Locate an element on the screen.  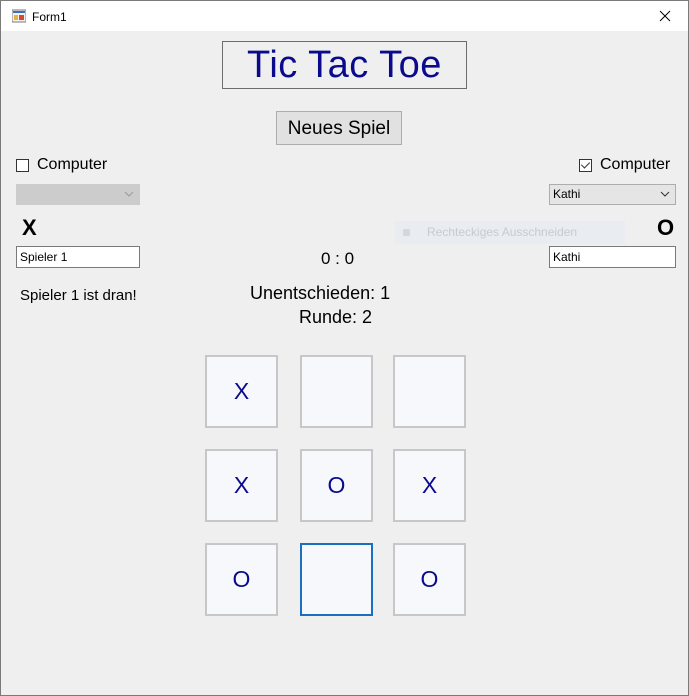
right-player-name-input: Kathi is located at coordinates (612, 257).